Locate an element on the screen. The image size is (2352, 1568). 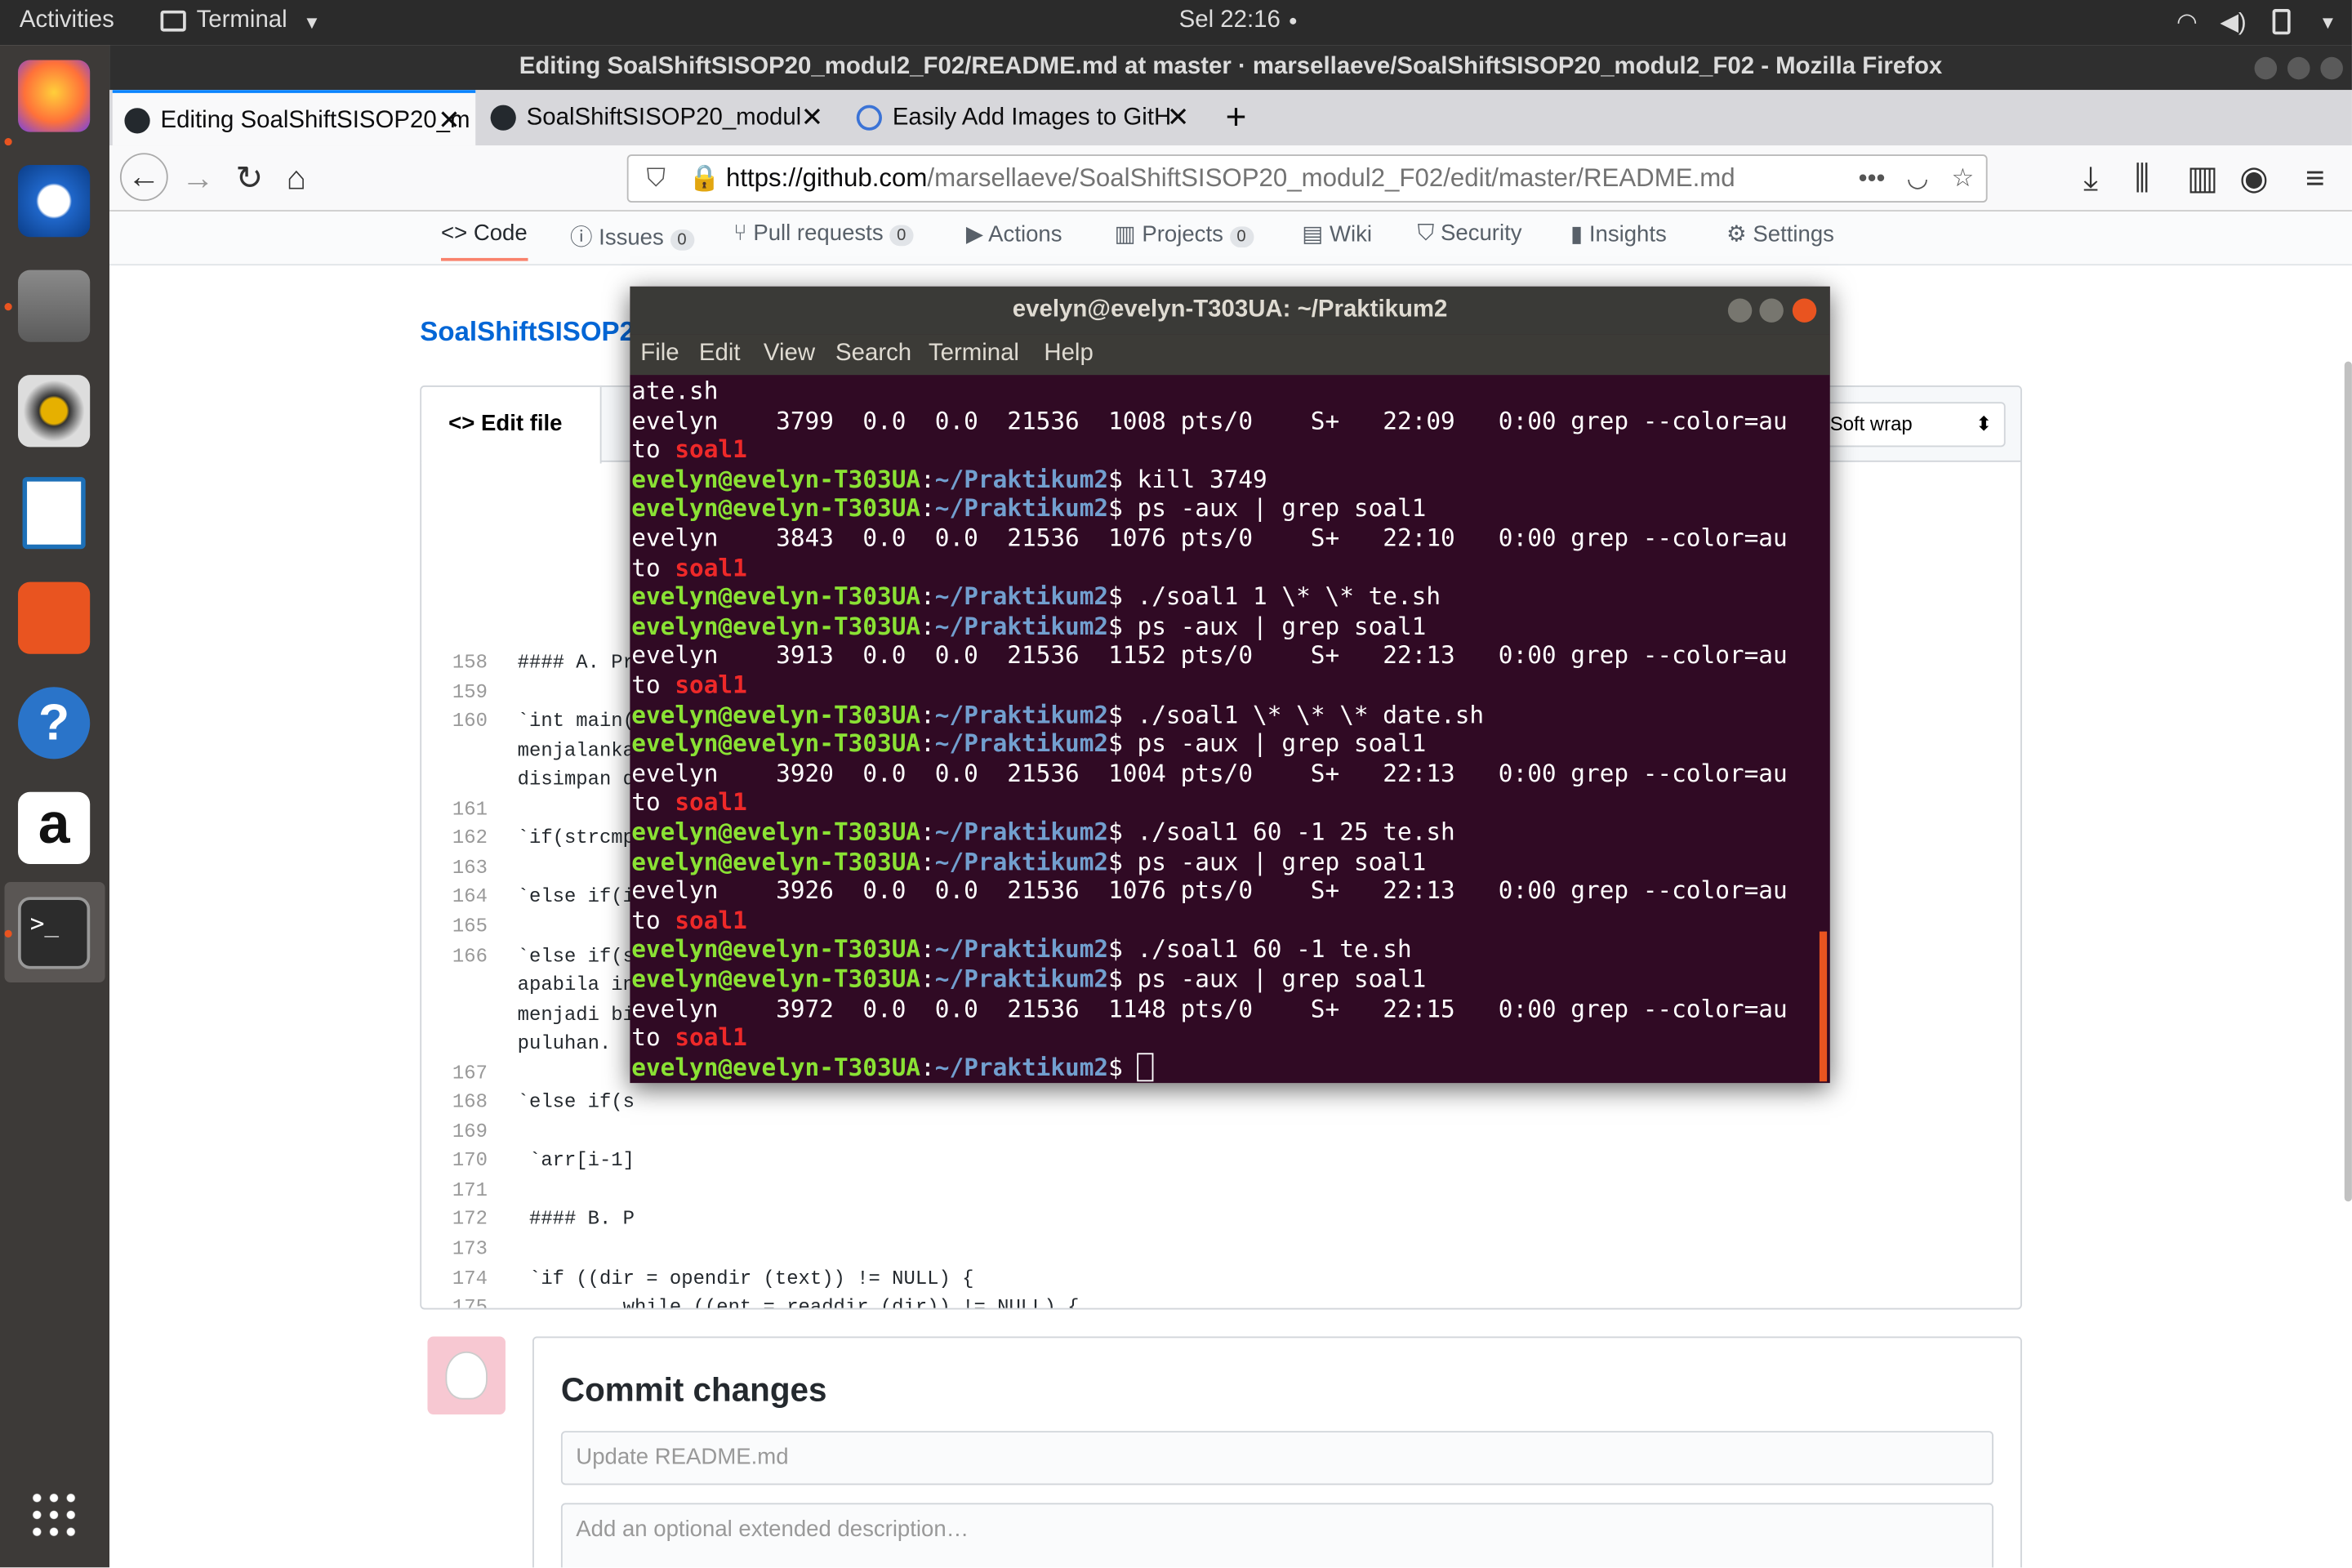
gear-icon: ⚙ is located at coordinates (1739, 235).